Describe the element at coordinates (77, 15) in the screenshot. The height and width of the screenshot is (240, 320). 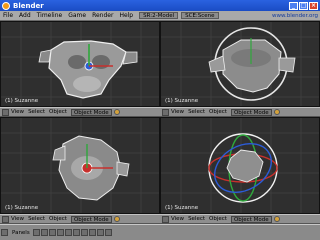
I see `menu-game: Game` at that location.